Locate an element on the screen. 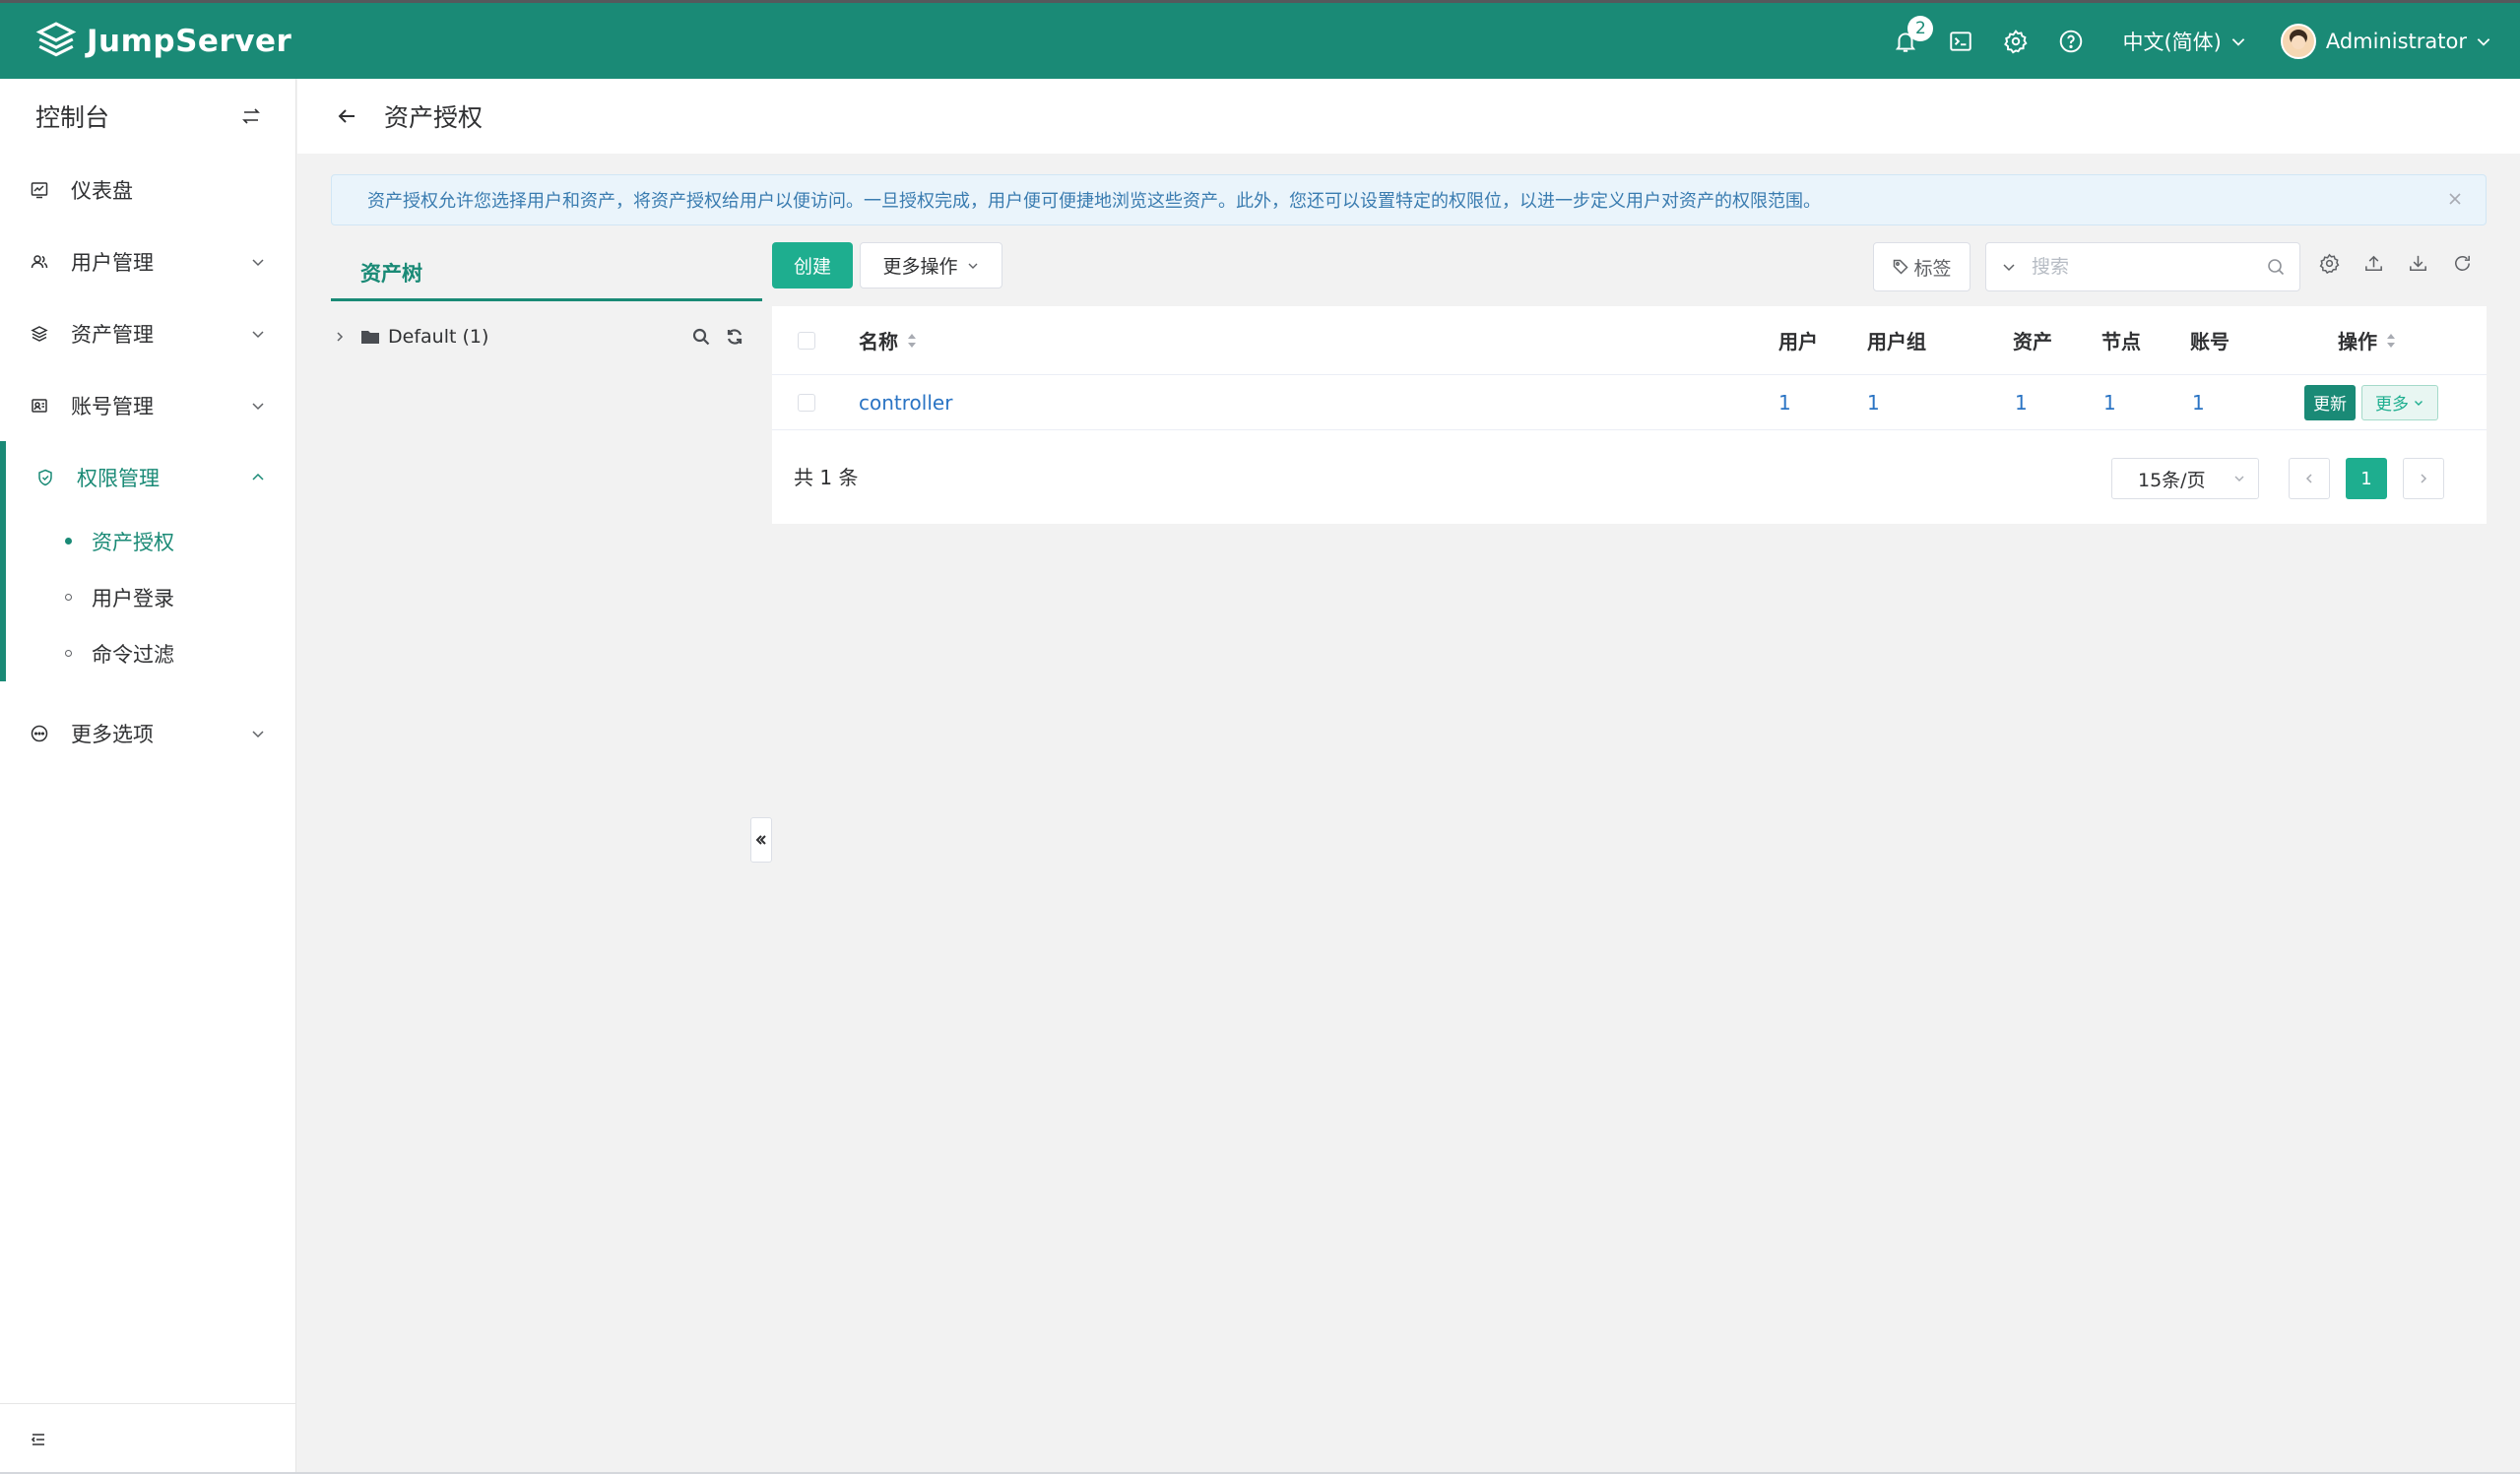  sidebar-subitem-user-login: 用户登录 is located at coordinates (150, 597).